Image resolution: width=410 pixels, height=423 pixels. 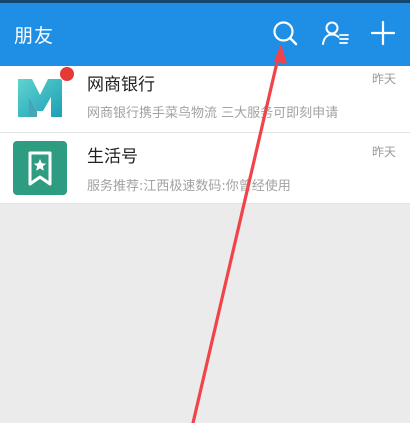 I want to click on mybank-logo-icon, so click(x=40, y=98).